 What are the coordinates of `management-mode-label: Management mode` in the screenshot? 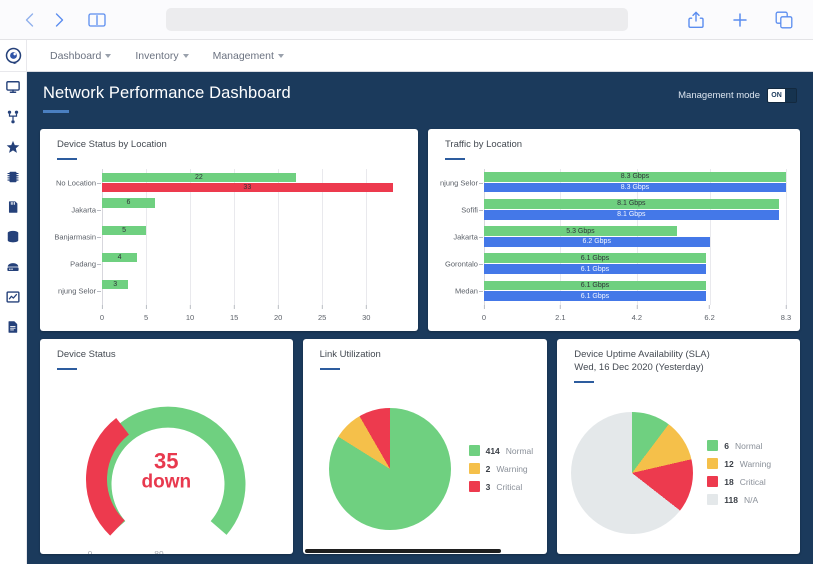 It's located at (719, 95).